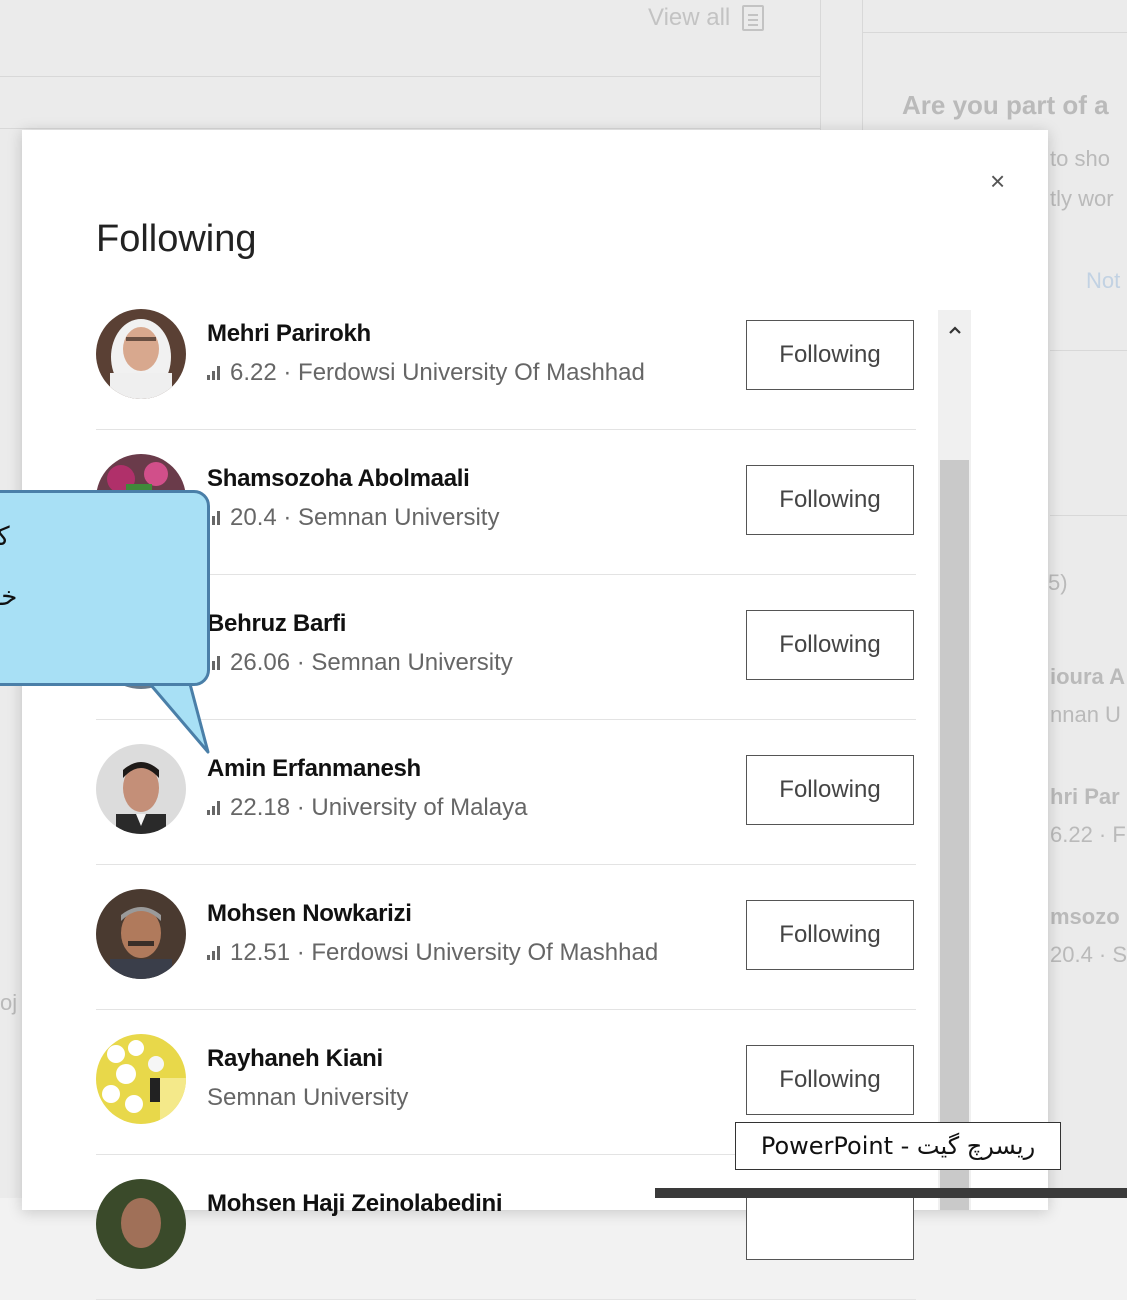 The image size is (1127, 1300). What do you see at coordinates (314, 769) in the screenshot?
I see `person-name: Amin Erfanmanesh` at bounding box center [314, 769].